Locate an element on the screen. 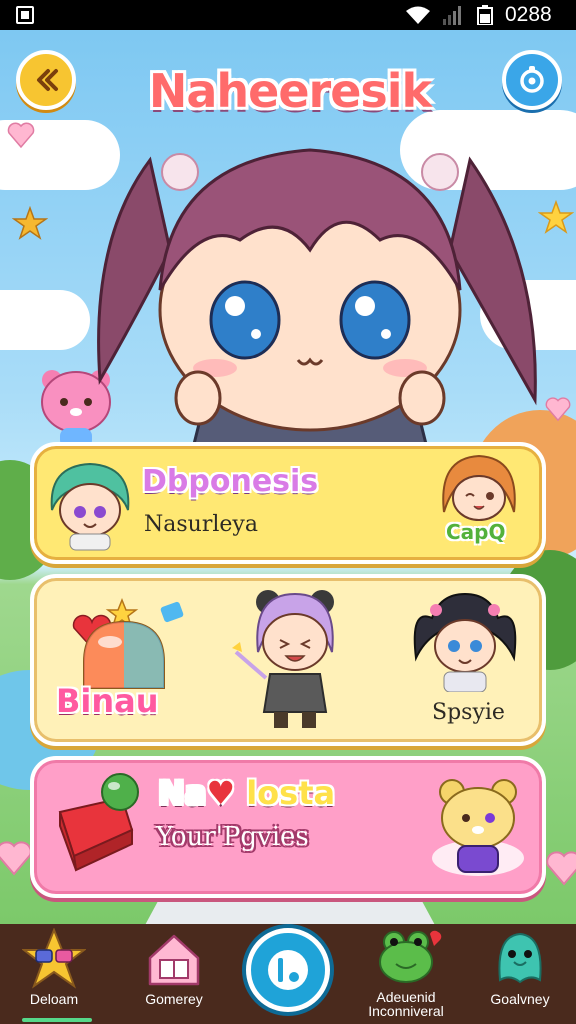 The height and width of the screenshot is (1024, 576). target-icon is located at coordinates (532, 79).